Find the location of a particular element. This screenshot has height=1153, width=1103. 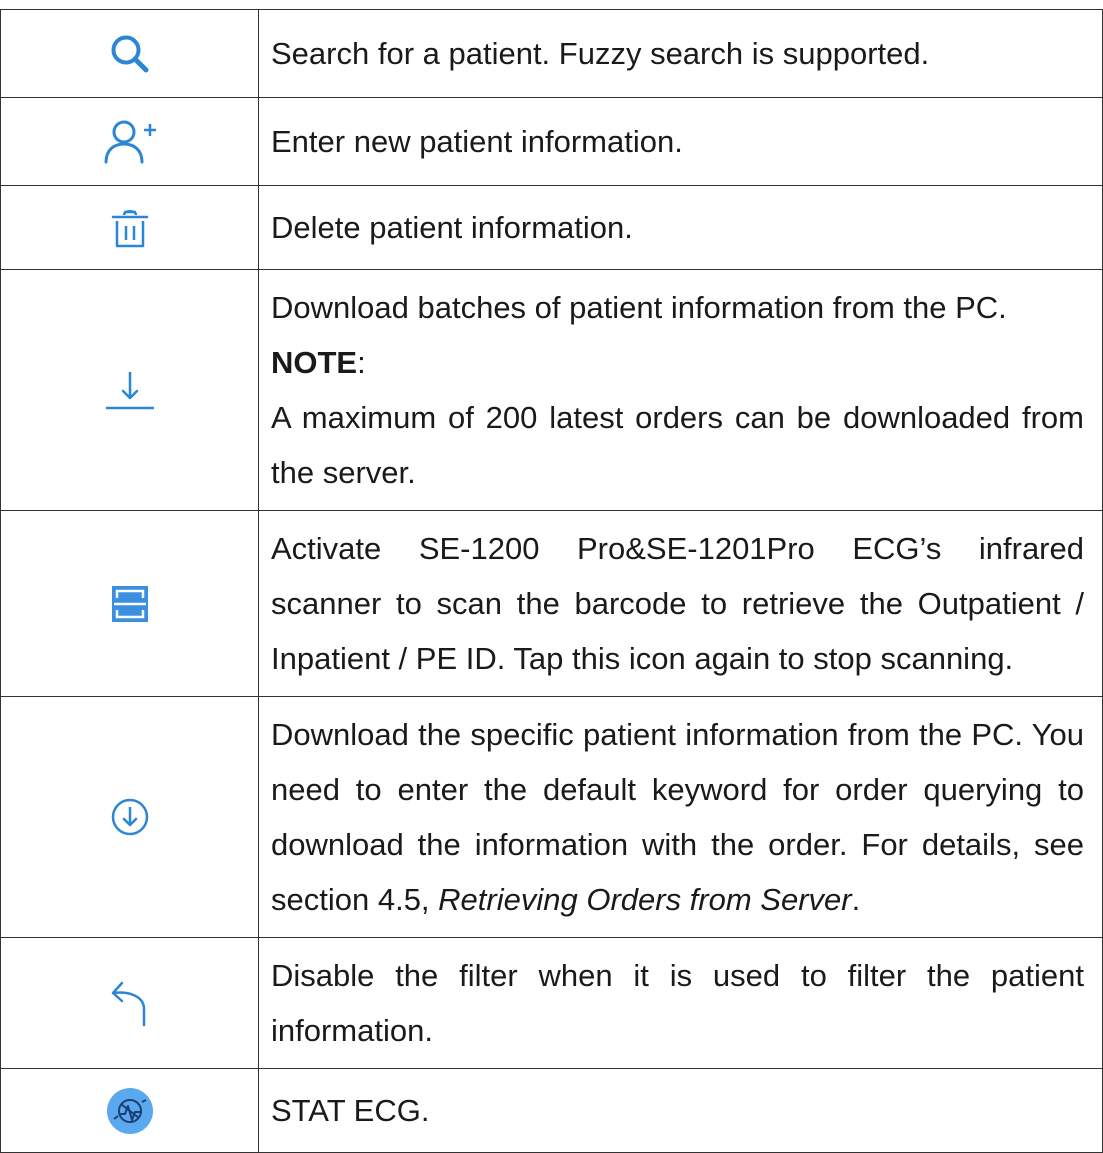

table-row: STAT ECG. is located at coordinates (551, 1110).